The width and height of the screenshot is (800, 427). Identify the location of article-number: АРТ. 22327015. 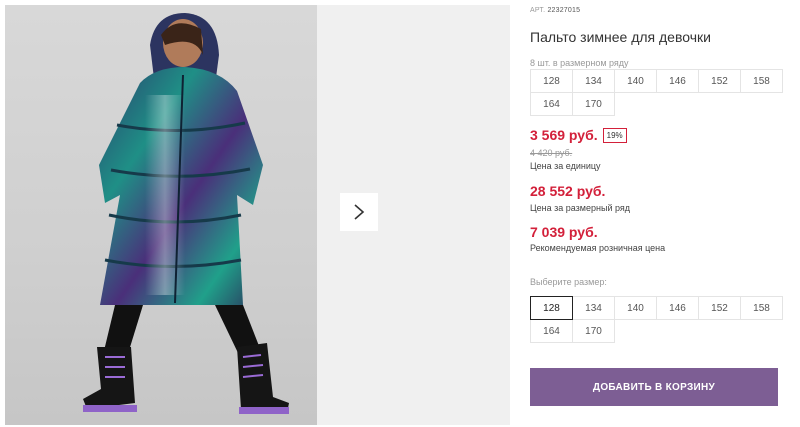
(555, 10).